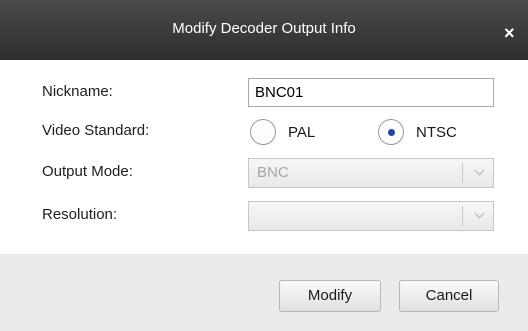  Describe the element at coordinates (87, 171) in the screenshot. I see `output-mode-label: Output Mode:` at that location.